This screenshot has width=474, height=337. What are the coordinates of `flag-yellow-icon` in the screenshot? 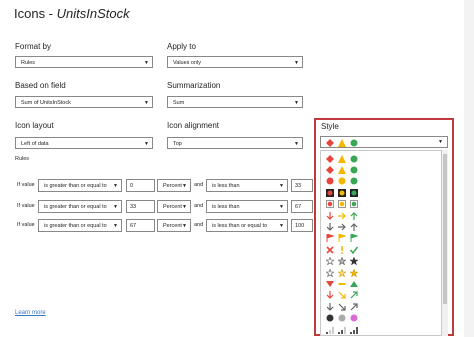 It's located at (341, 238).